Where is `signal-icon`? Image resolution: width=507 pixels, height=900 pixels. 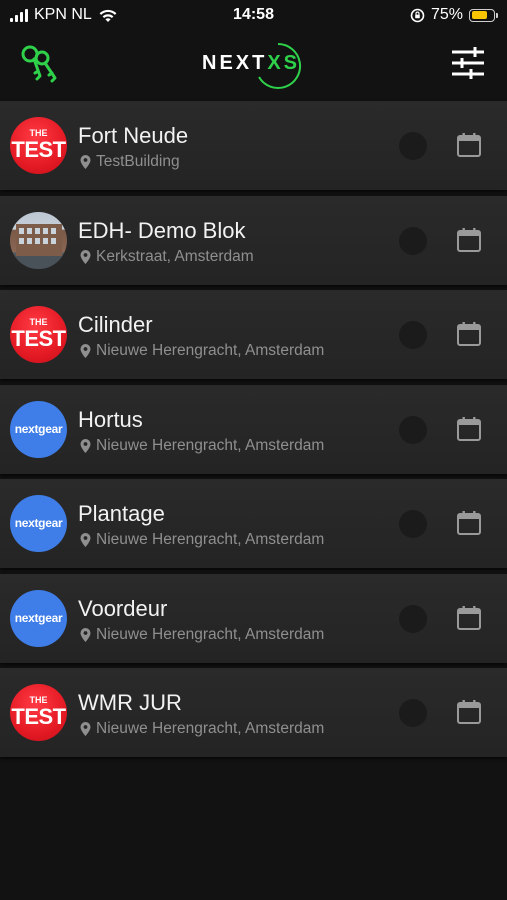
signal-icon is located at coordinates (19, 15).